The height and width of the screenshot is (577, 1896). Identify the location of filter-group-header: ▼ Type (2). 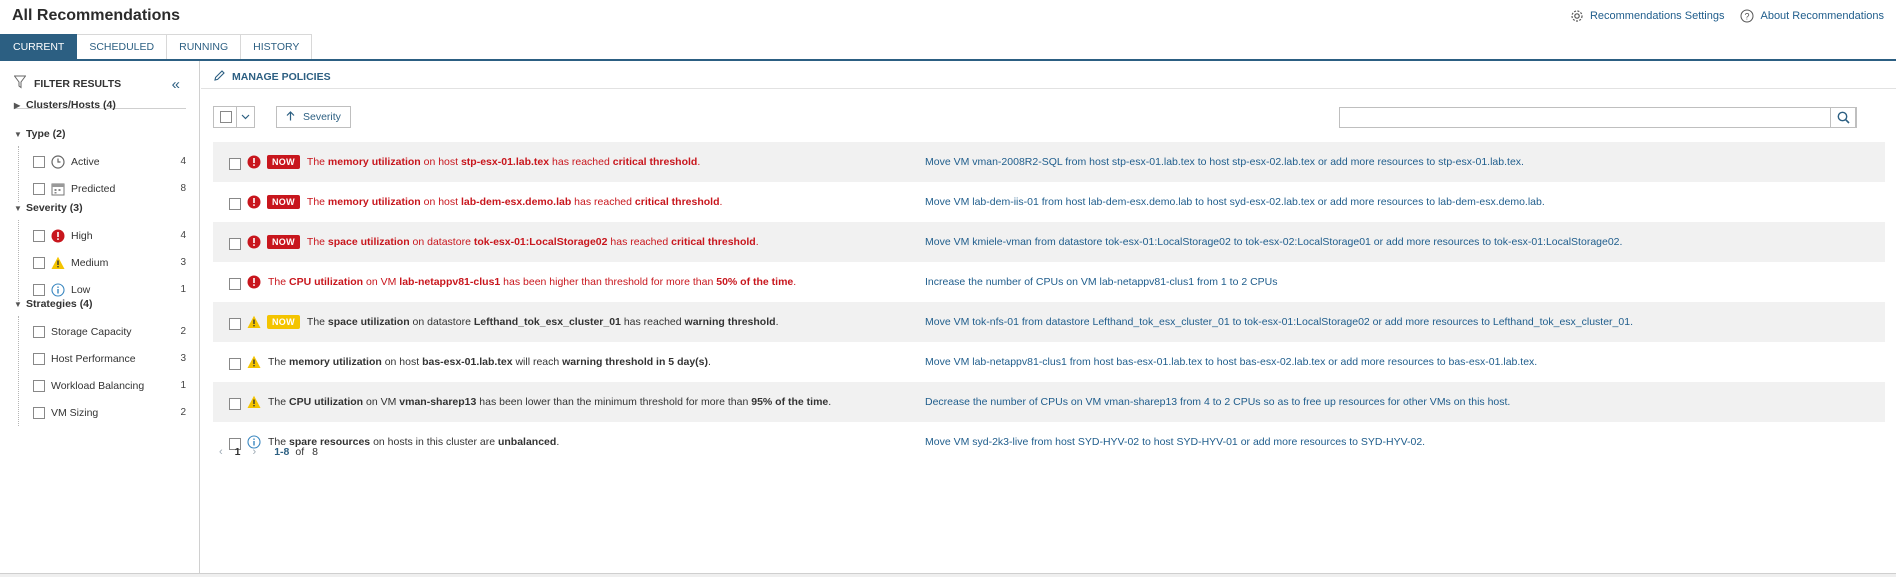
(100, 134).